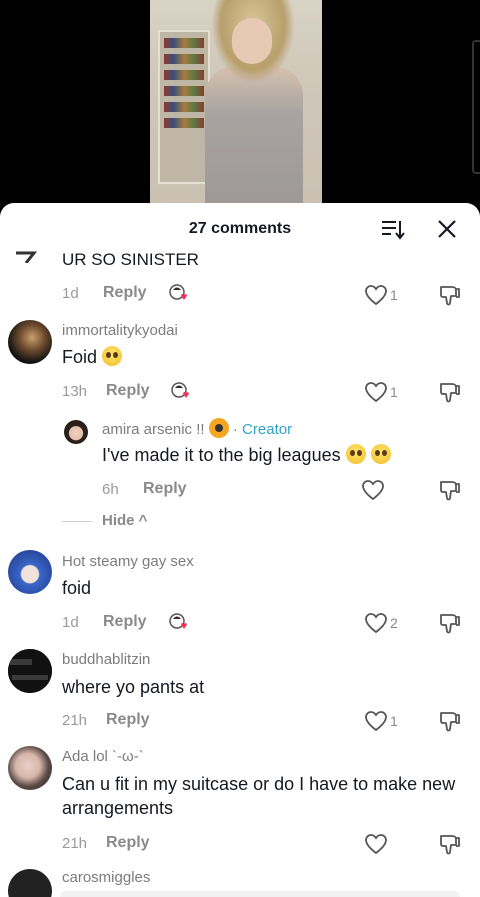 This screenshot has width=480, height=897. I want to click on hide-divider, so click(77, 521).